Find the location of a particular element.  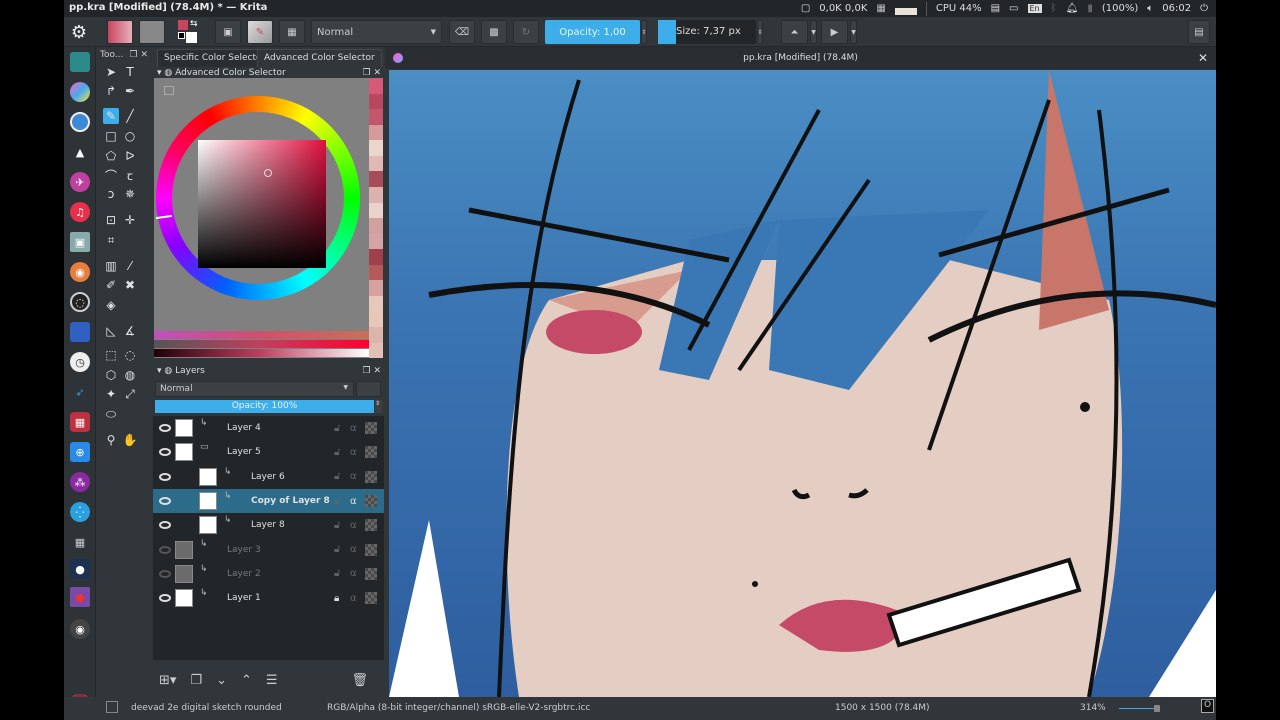

mirror-vertical-icon: ▶ is located at coordinates (834, 32).